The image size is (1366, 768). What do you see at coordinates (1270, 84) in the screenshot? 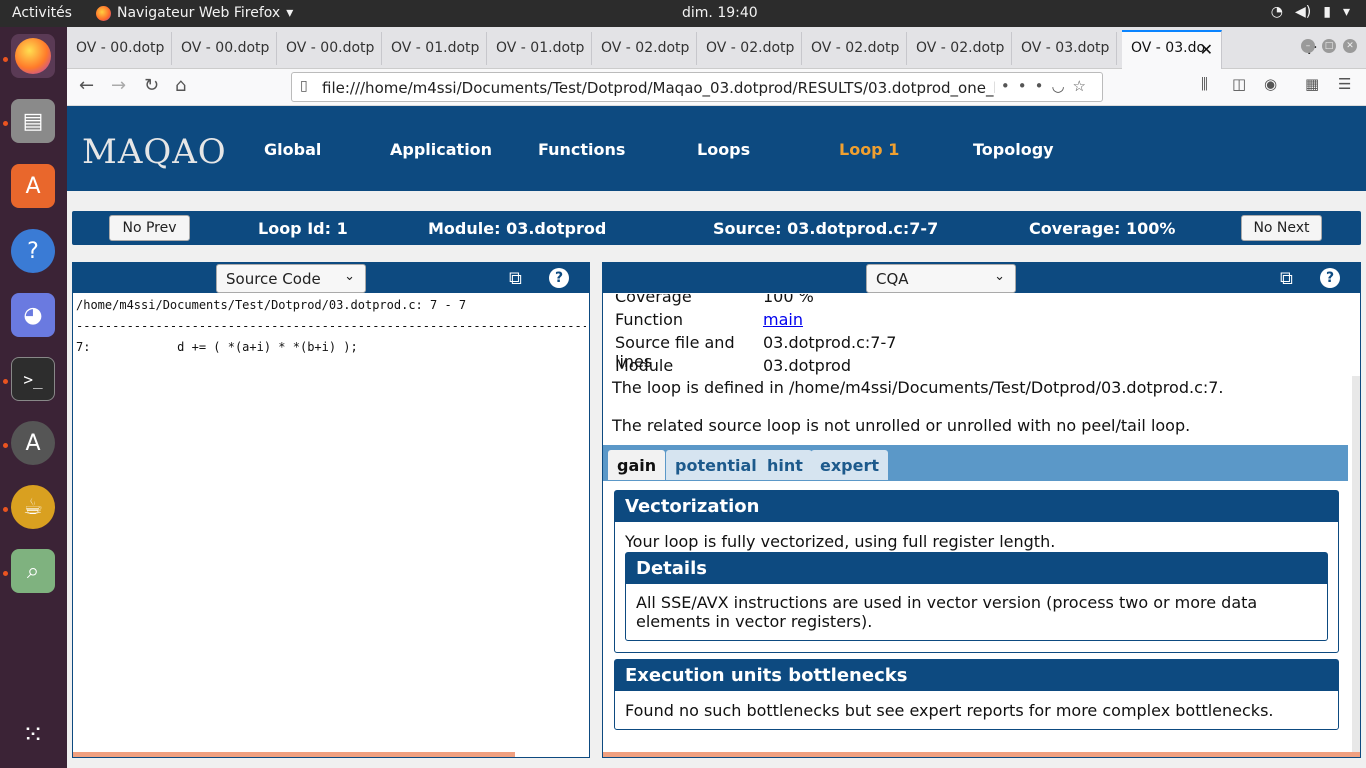
I see `account-icon: ◉` at bounding box center [1270, 84].